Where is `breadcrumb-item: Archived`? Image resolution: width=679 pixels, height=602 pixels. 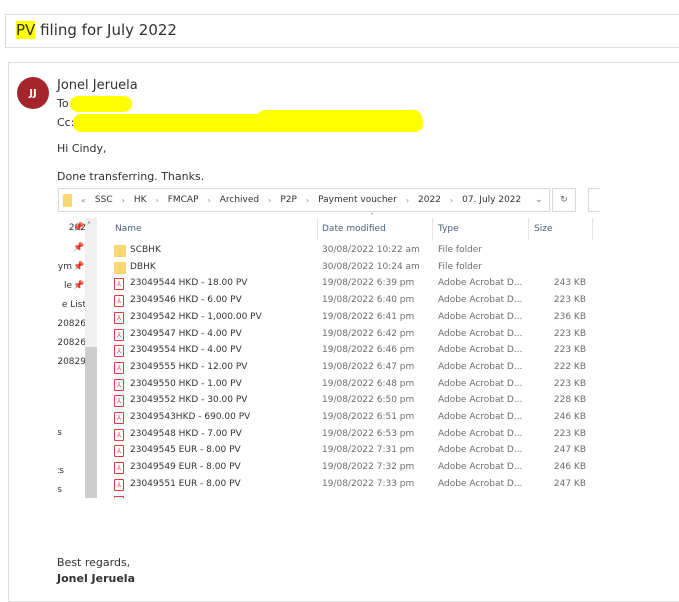
breadcrumb-item: Archived is located at coordinates (239, 200).